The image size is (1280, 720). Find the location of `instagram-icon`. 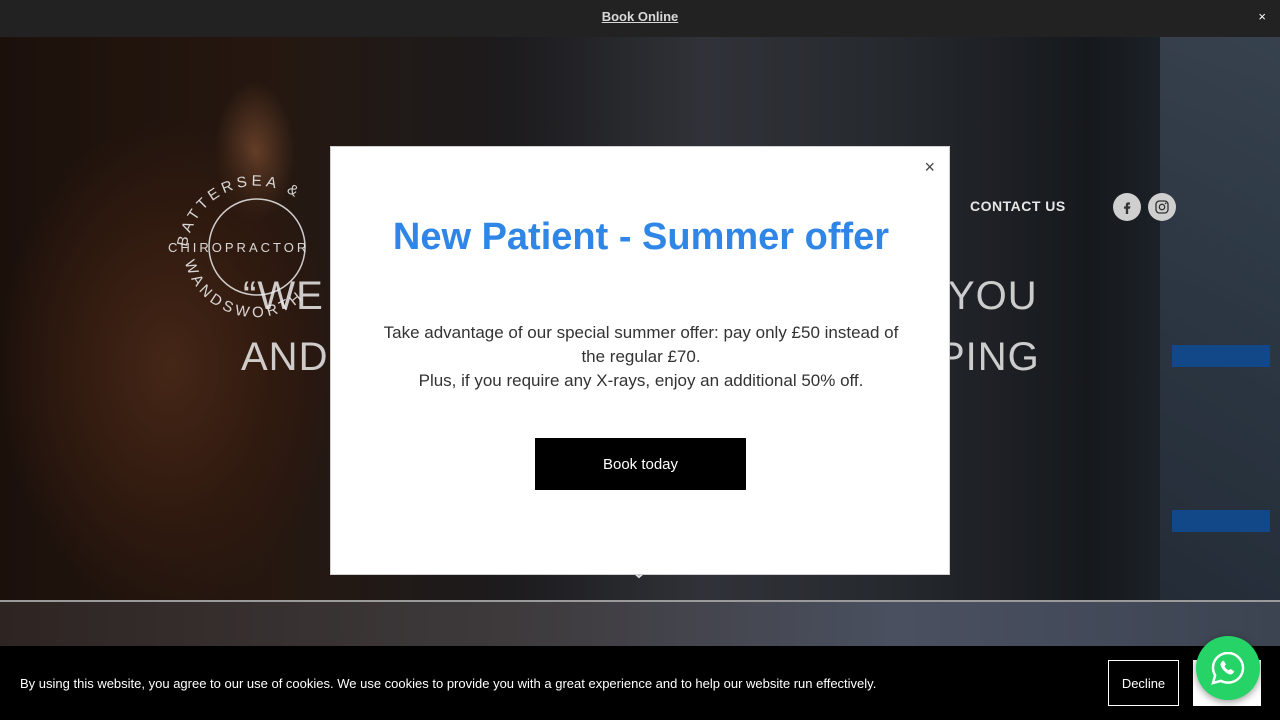

instagram-icon is located at coordinates (1162, 207).